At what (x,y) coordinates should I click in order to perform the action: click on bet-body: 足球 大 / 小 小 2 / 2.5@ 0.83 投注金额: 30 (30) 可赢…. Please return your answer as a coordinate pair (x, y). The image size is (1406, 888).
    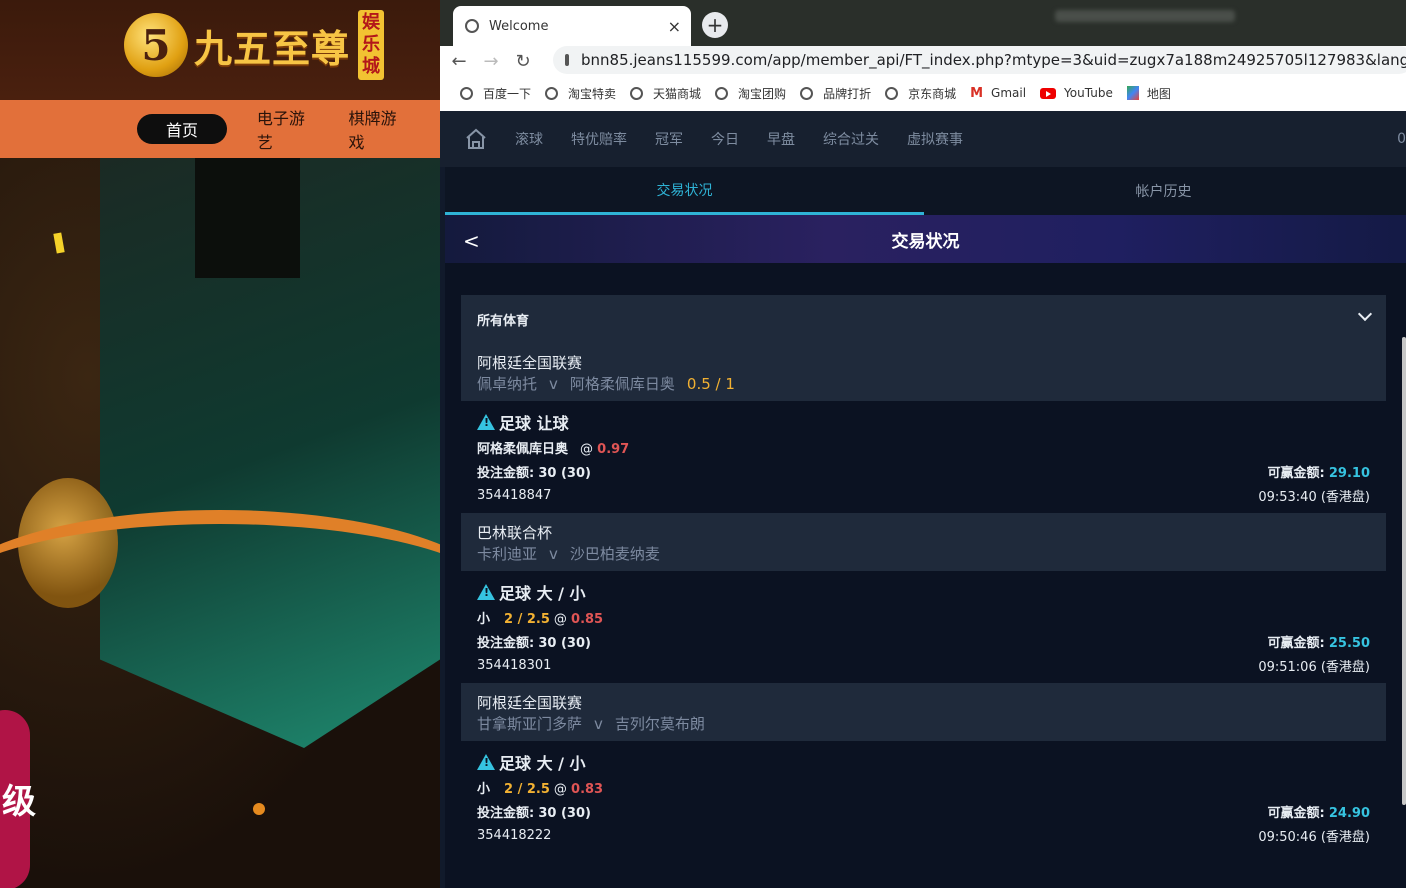
    Looking at the image, I should click on (923, 797).